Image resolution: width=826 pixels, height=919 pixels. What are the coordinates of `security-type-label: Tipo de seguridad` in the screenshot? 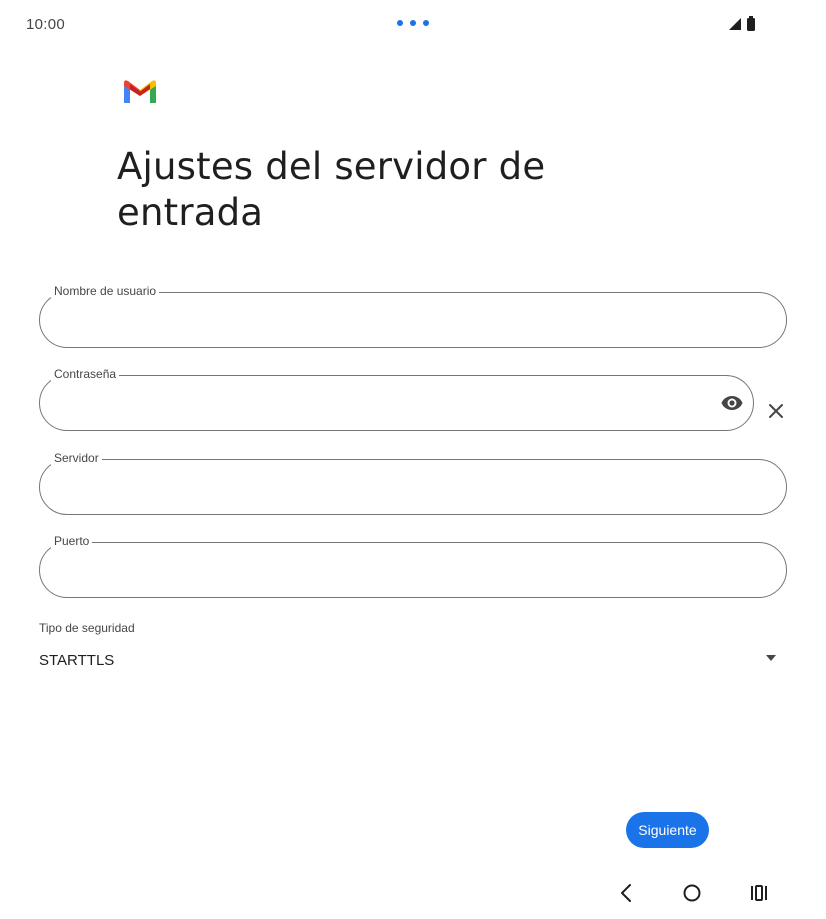 It's located at (87, 628).